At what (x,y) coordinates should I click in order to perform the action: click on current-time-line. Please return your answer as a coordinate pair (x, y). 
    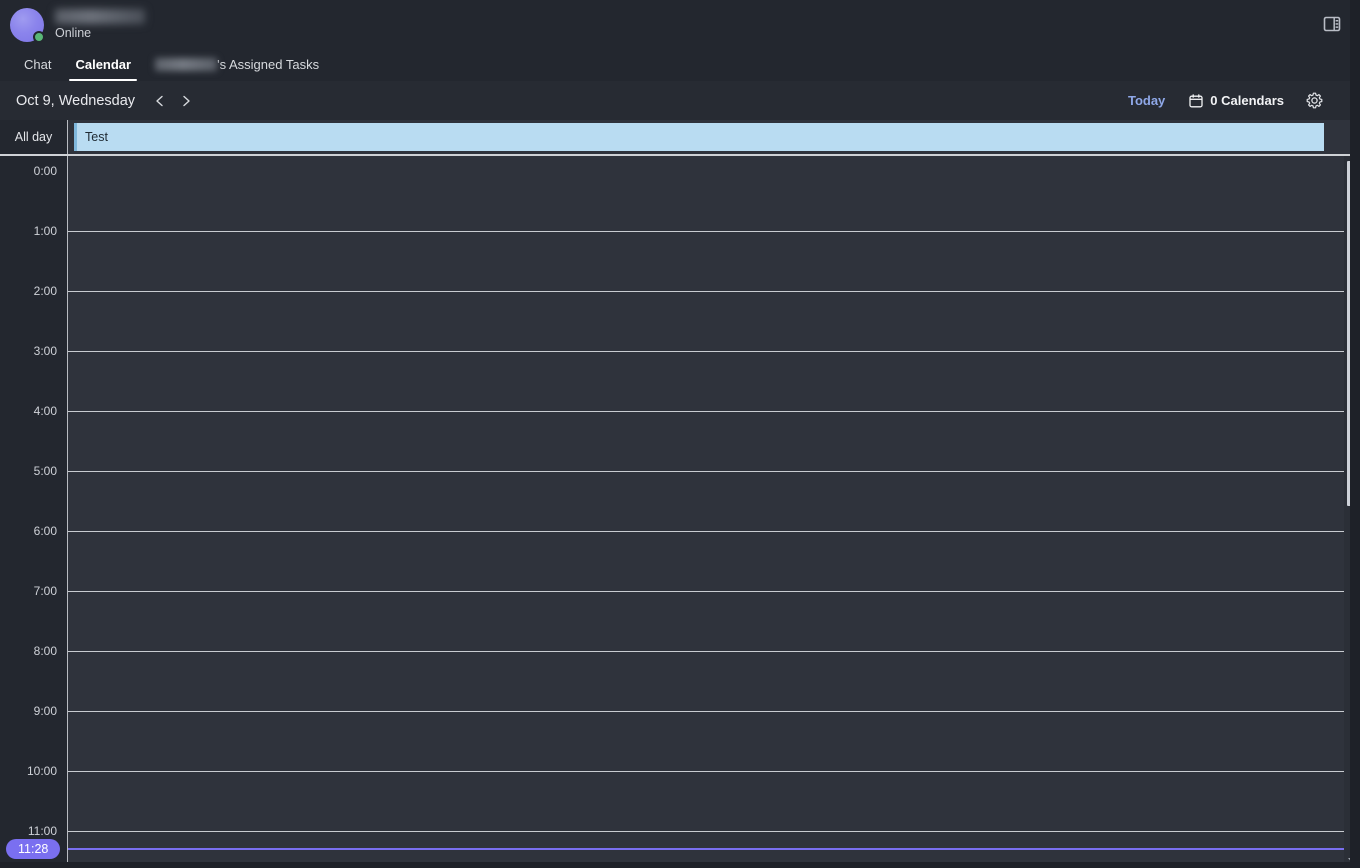
    Looking at the image, I should click on (706, 849).